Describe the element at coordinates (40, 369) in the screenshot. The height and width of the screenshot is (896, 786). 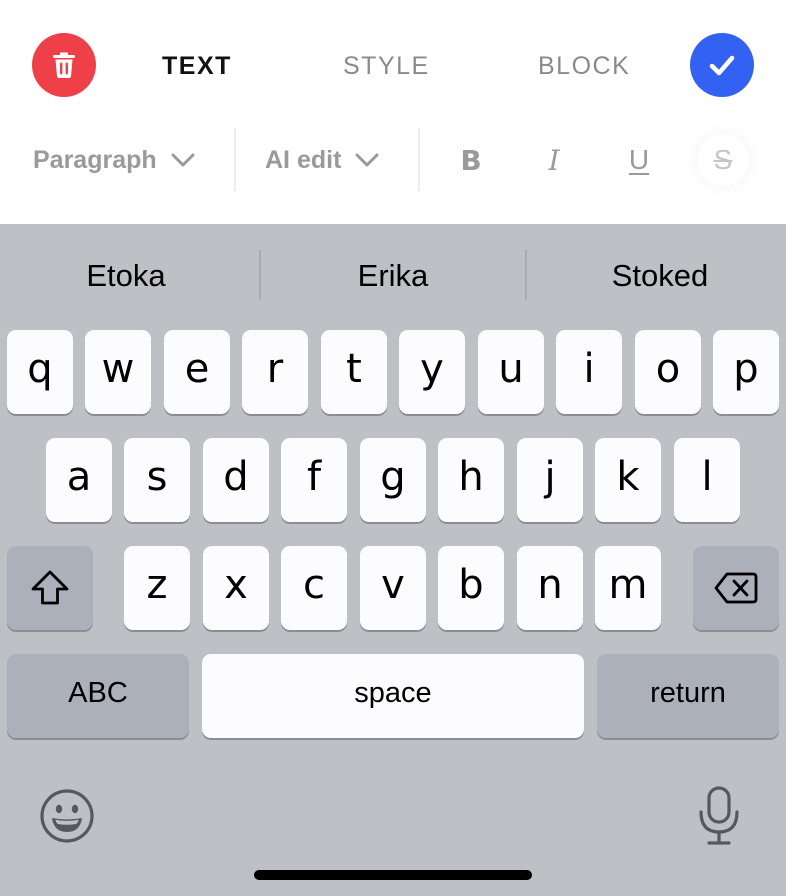
I see `key-label: q` at that location.